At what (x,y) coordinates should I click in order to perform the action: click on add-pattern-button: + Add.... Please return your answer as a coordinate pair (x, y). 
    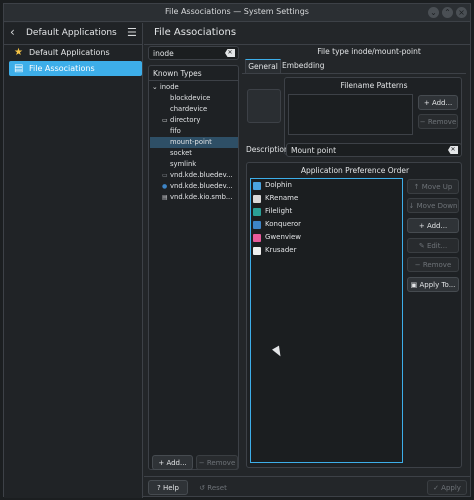
    Looking at the image, I should click on (438, 102).